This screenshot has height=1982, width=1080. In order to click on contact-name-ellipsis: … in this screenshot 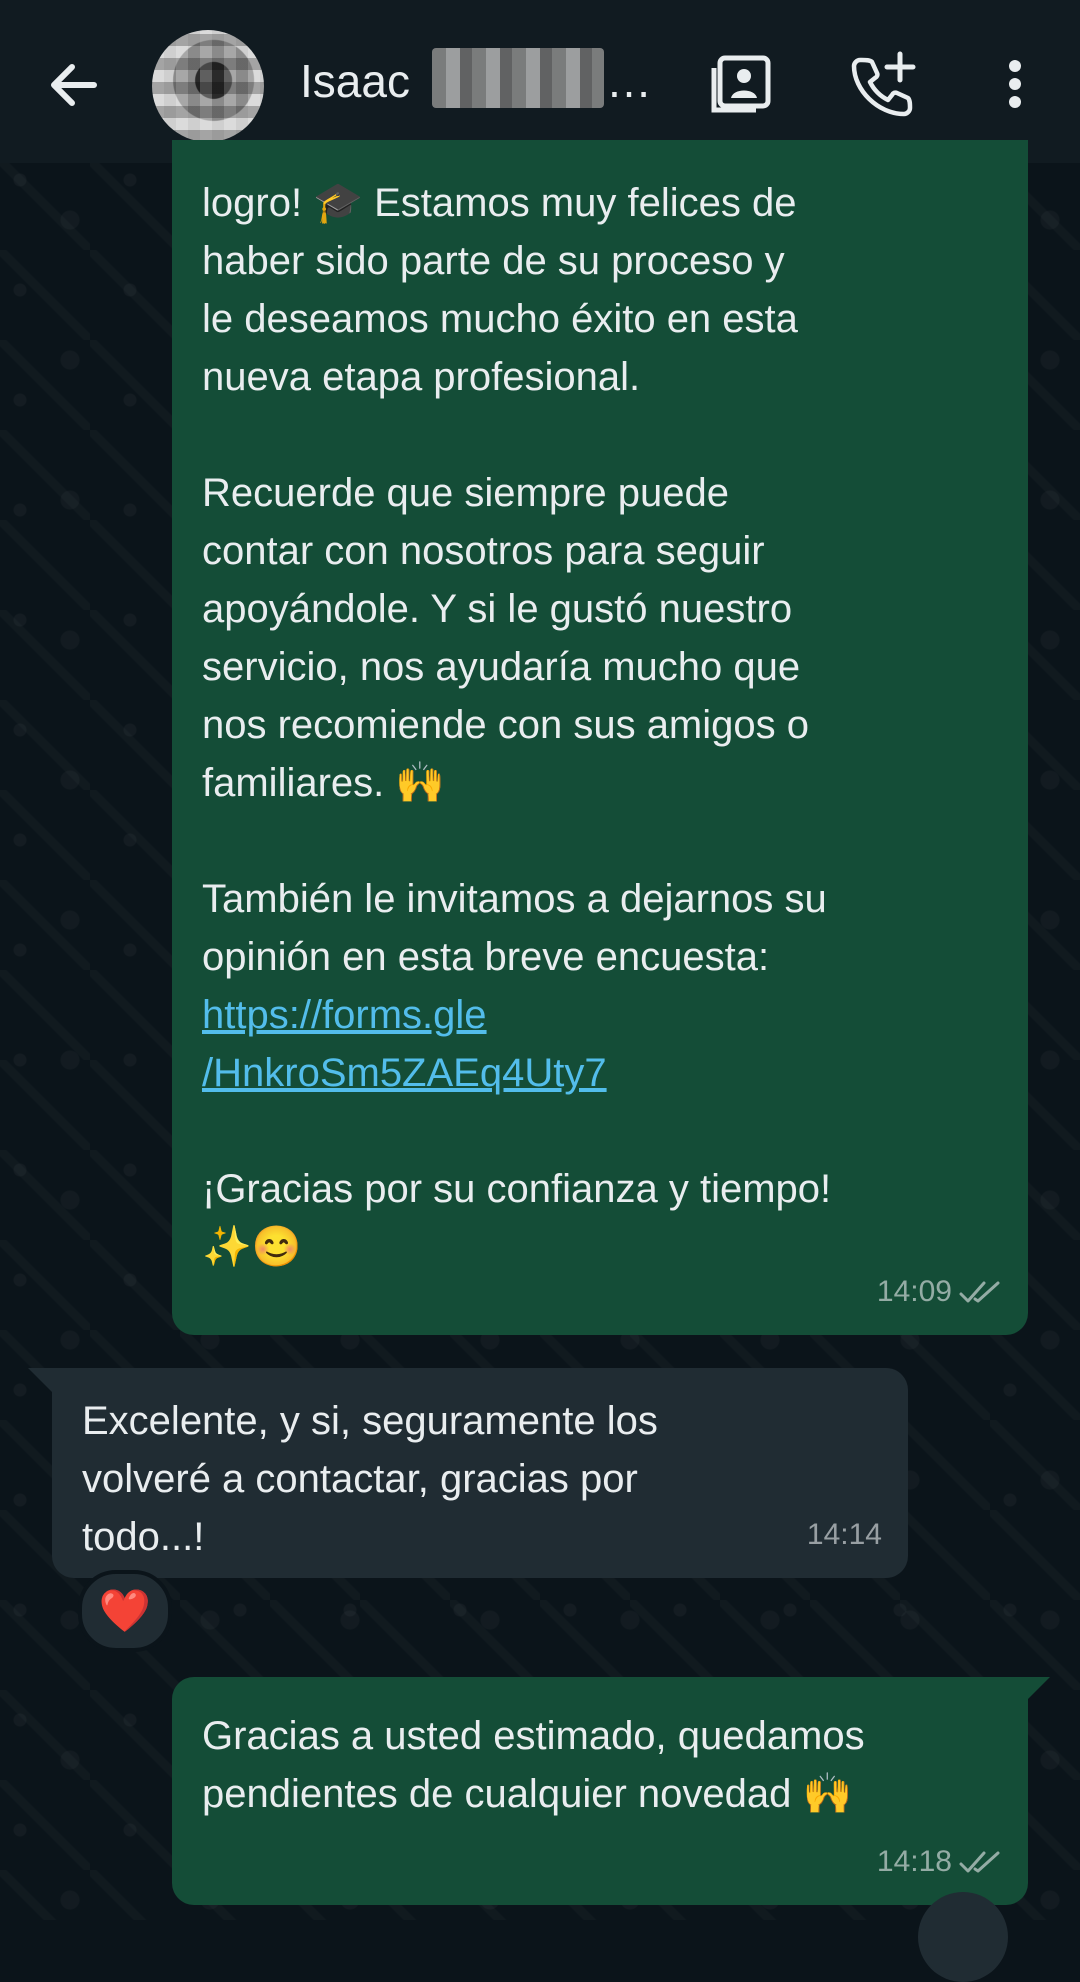, I will do `click(629, 81)`.